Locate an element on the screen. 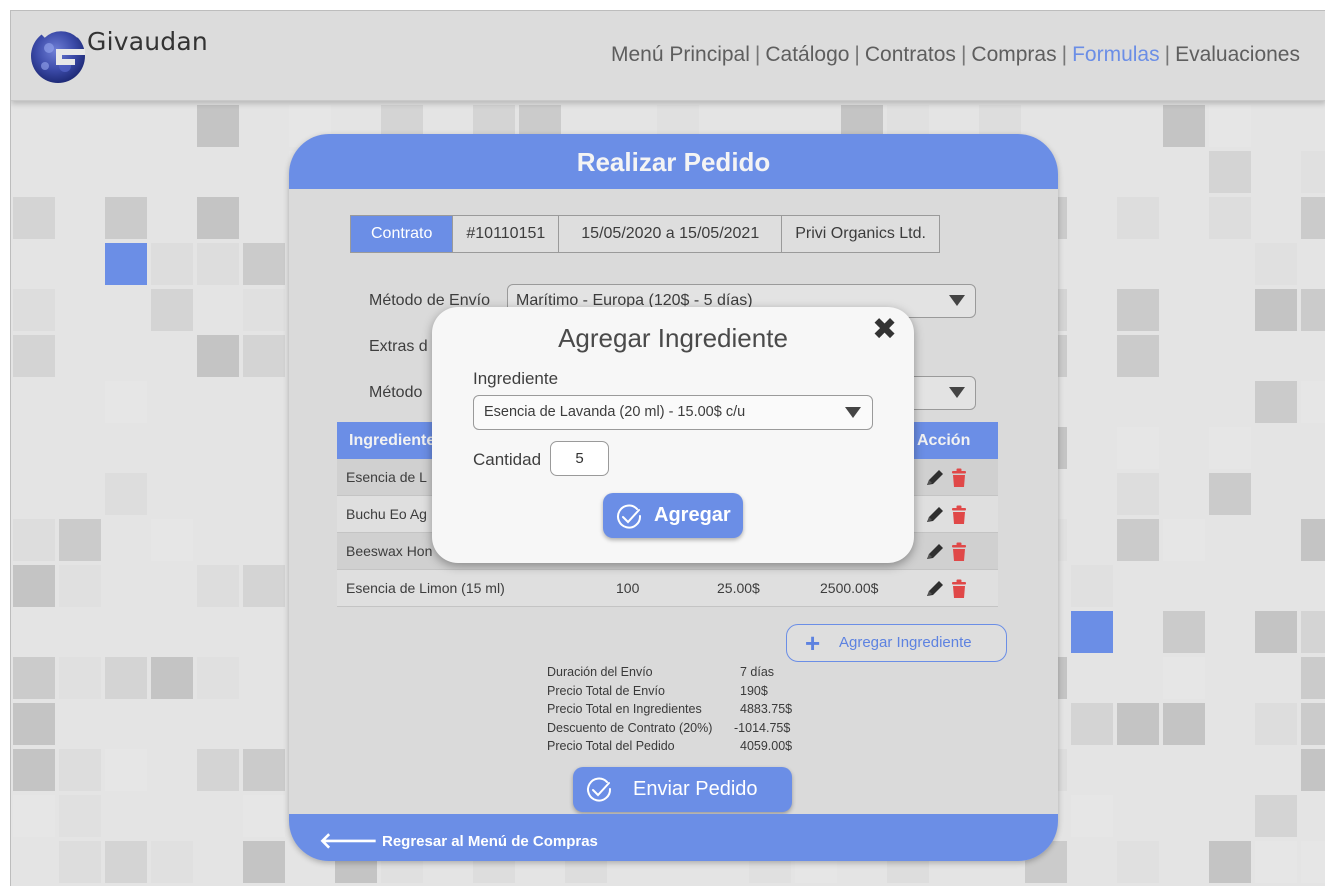 This screenshot has width=1325, height=886. summary-label: Duración del Envío is located at coordinates (600, 672).